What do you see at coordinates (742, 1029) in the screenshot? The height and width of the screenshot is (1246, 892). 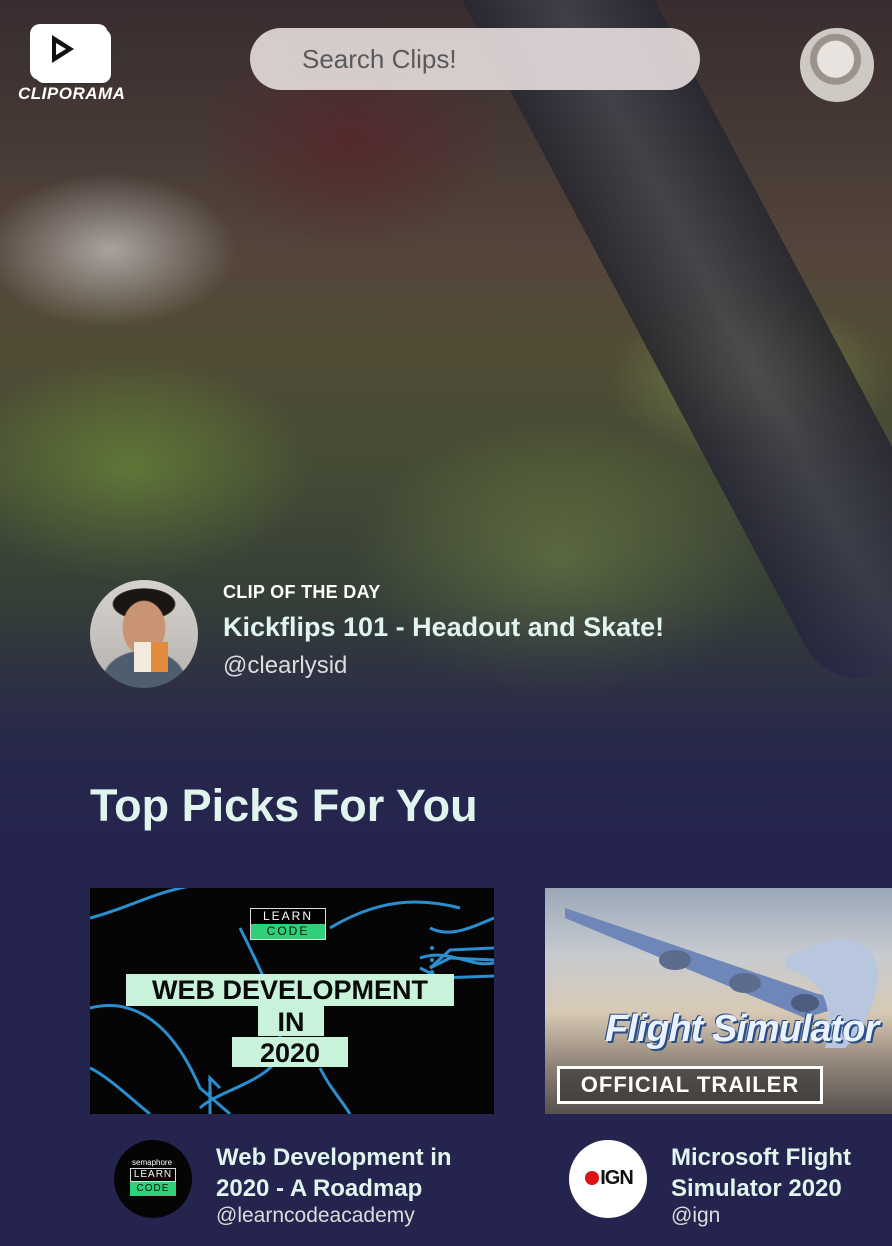 I see `flight-simulator-logo: Flight Simulator` at bounding box center [742, 1029].